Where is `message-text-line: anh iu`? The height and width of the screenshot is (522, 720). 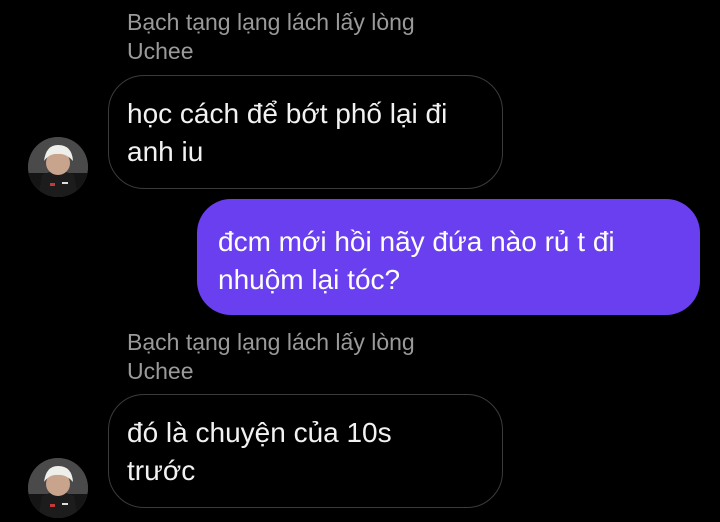 message-text-line: anh iu is located at coordinates (165, 151).